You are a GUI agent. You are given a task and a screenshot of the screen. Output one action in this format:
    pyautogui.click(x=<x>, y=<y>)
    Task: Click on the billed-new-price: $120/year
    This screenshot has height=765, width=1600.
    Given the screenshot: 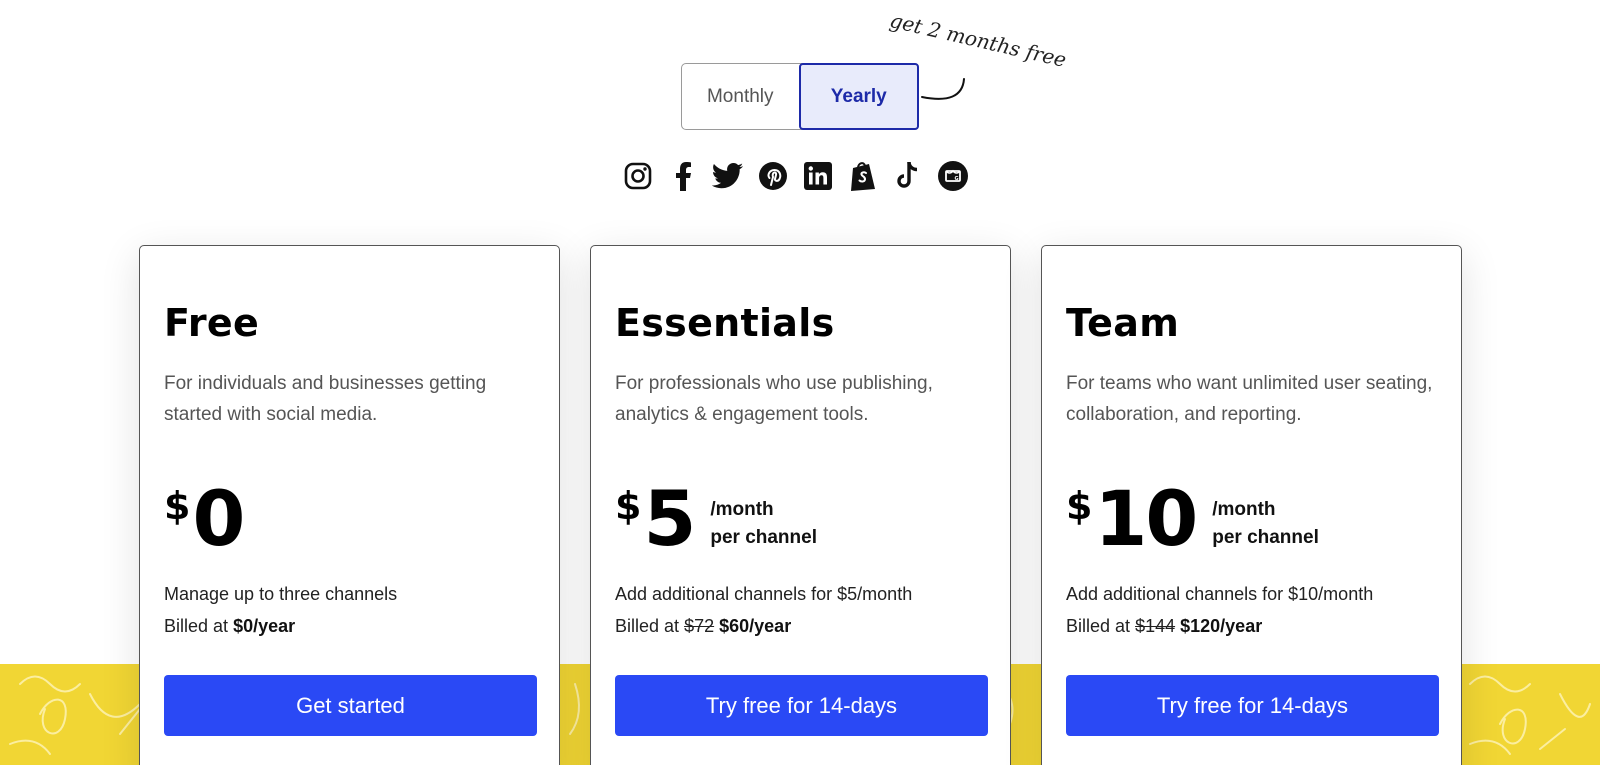 What is the action you would take?
    pyautogui.click(x=1221, y=626)
    